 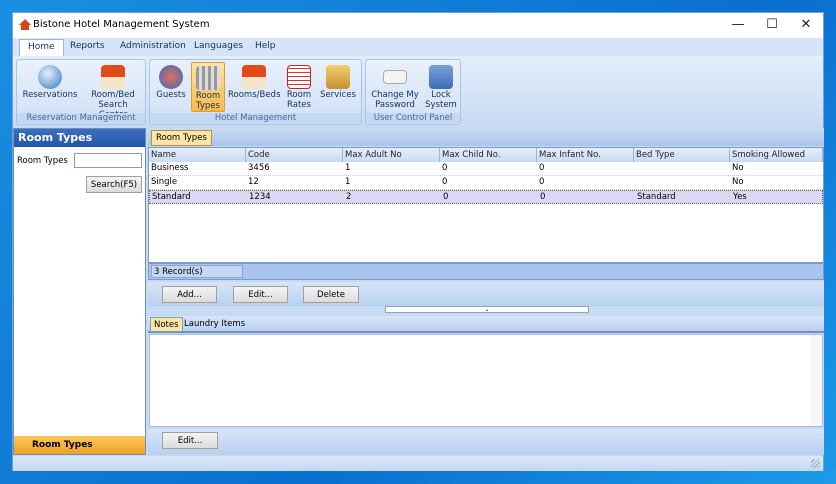 What do you see at coordinates (197, 271) in the screenshot?
I see `record-count: 3 Record(s)` at bounding box center [197, 271].